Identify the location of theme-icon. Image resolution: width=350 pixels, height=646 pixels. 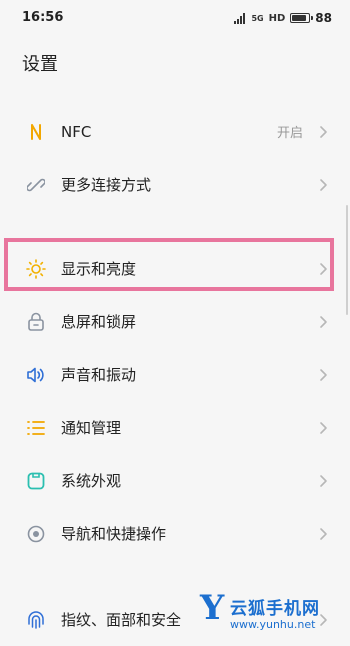
(36, 481).